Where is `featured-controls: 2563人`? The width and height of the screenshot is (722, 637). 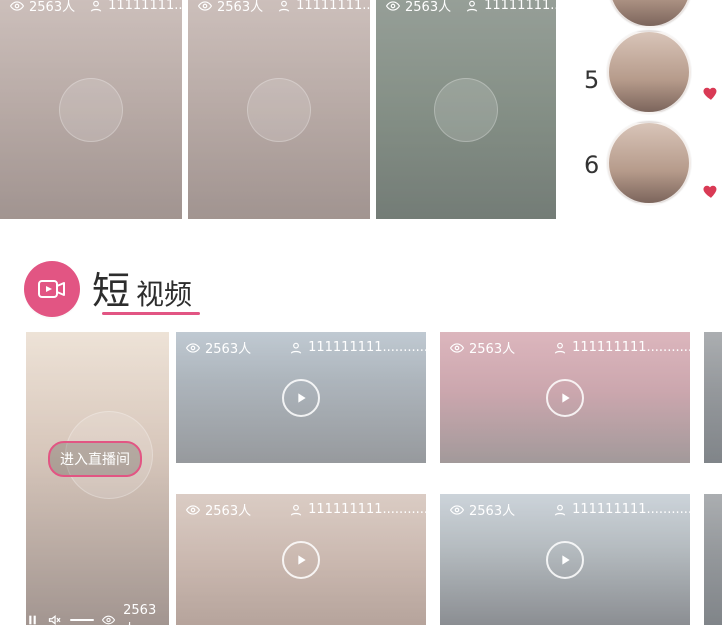 featured-controls: 2563人 is located at coordinates (96, 620).